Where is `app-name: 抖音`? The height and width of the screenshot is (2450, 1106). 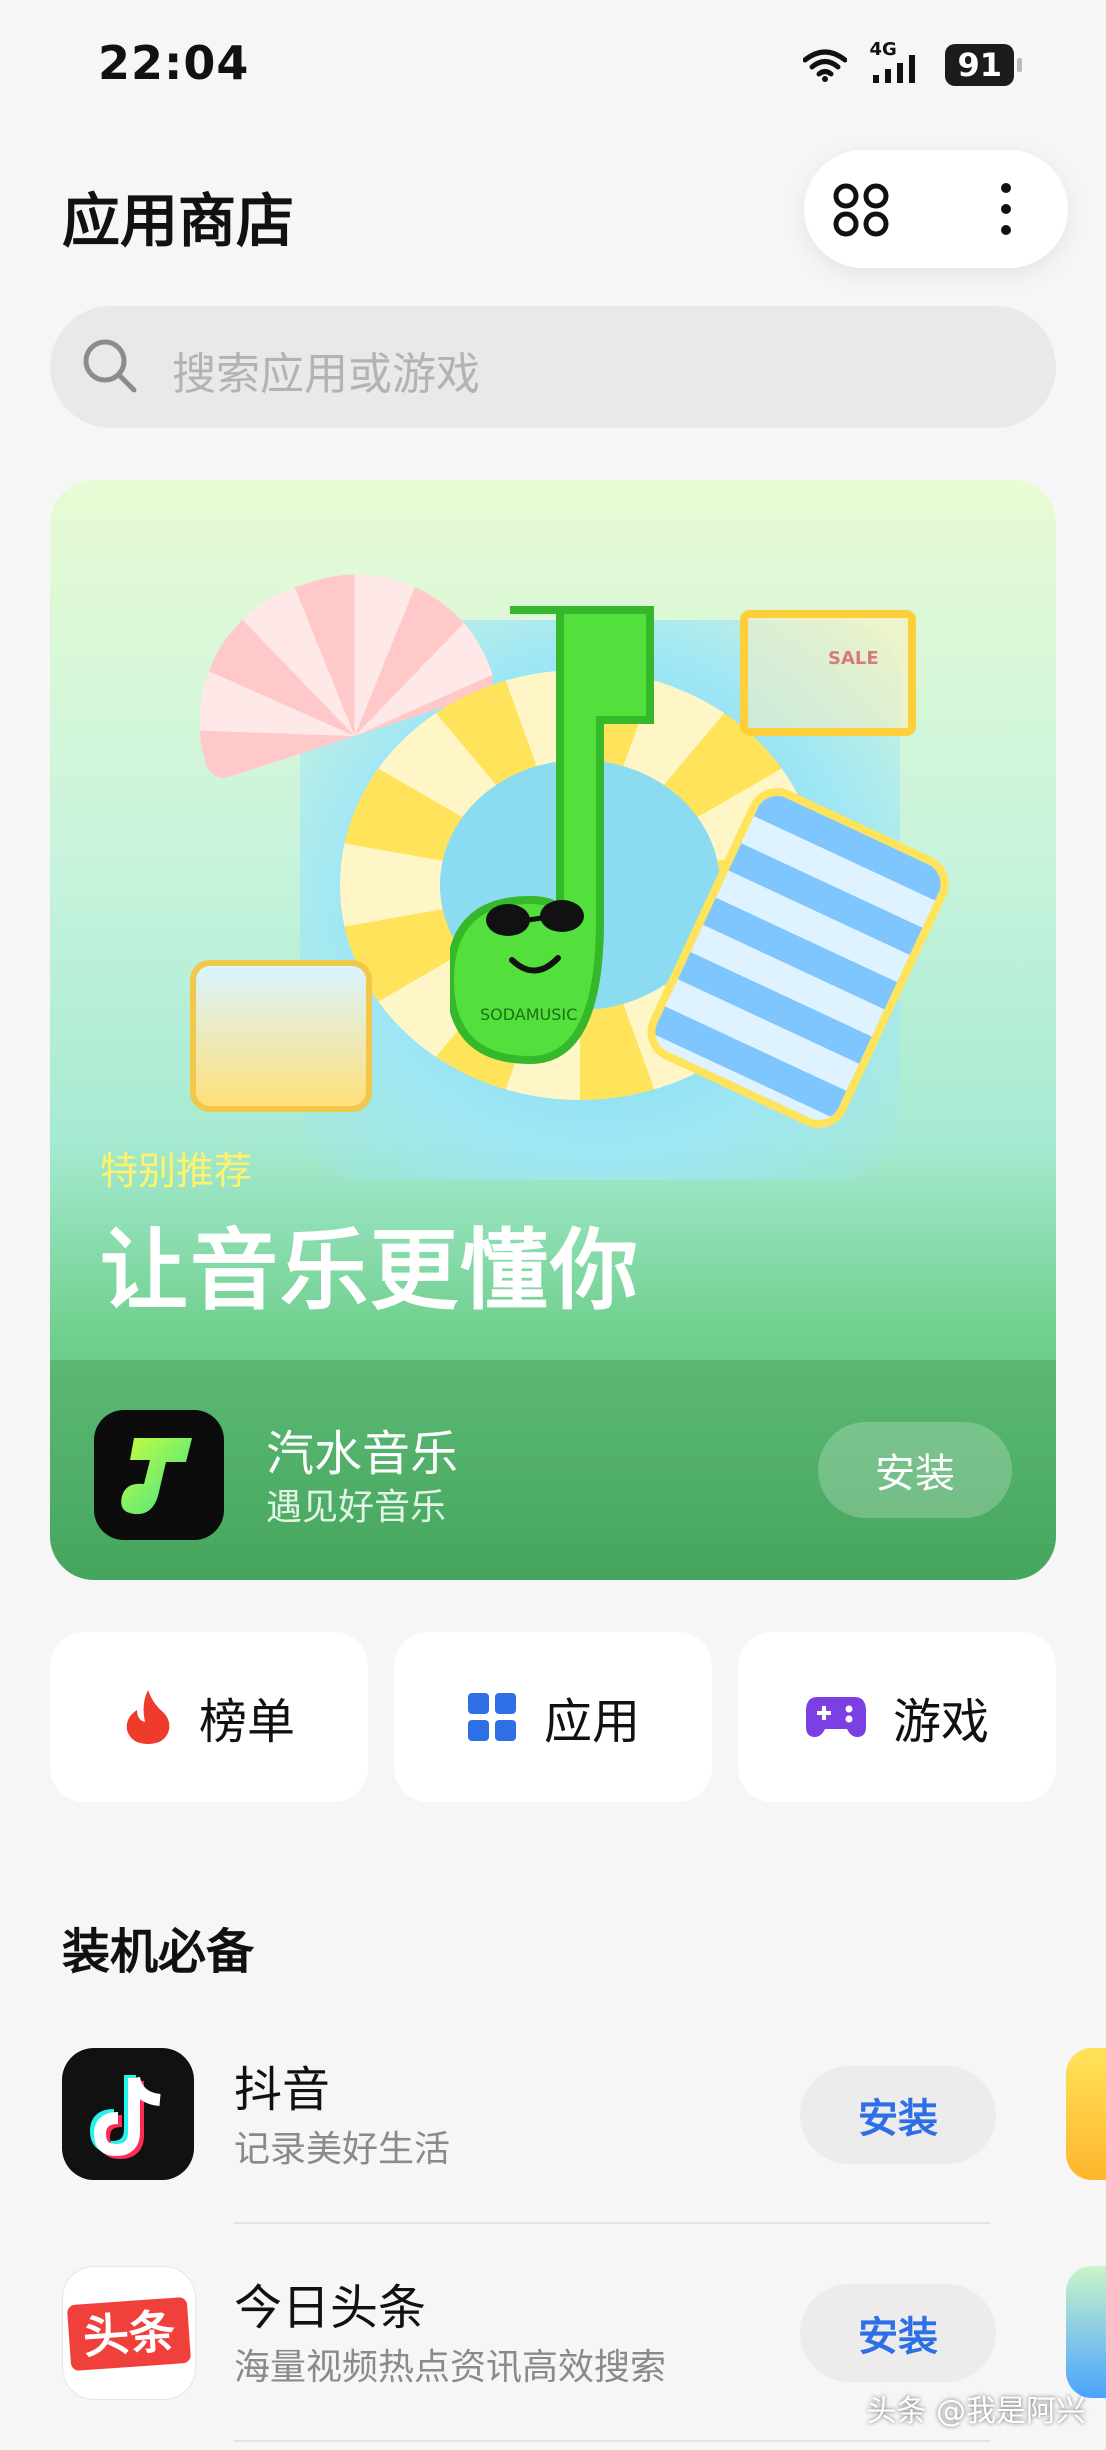
app-name: 抖音 is located at coordinates (282, 2090).